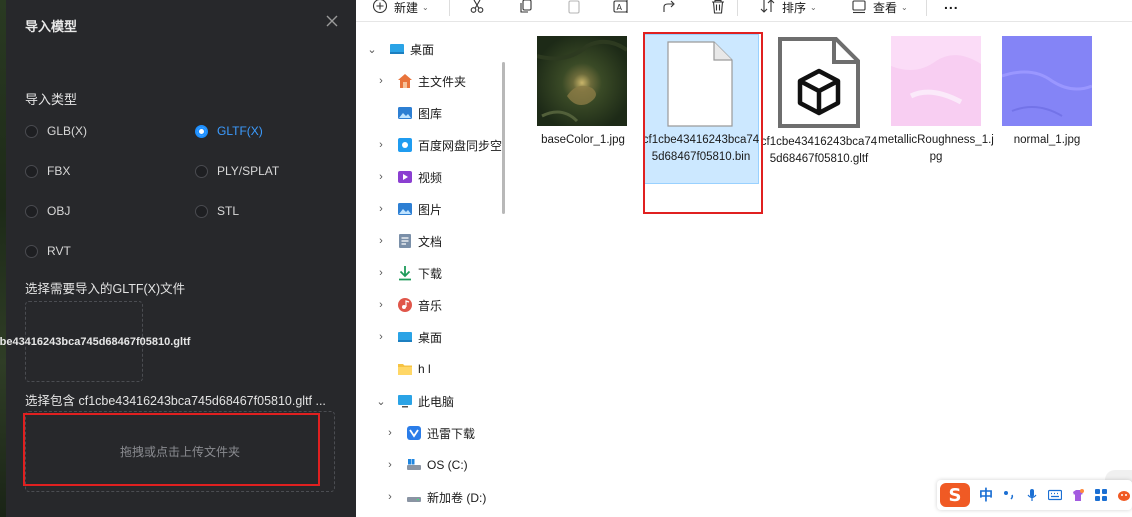 This screenshot has height=517, width=1132. I want to click on satellite-thumbnail, so click(582, 81).